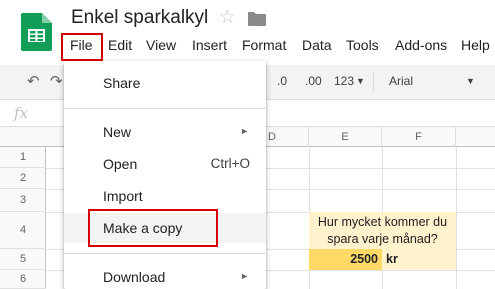  I want to click on number-format-dropdown-icon: ▼, so click(360, 81).